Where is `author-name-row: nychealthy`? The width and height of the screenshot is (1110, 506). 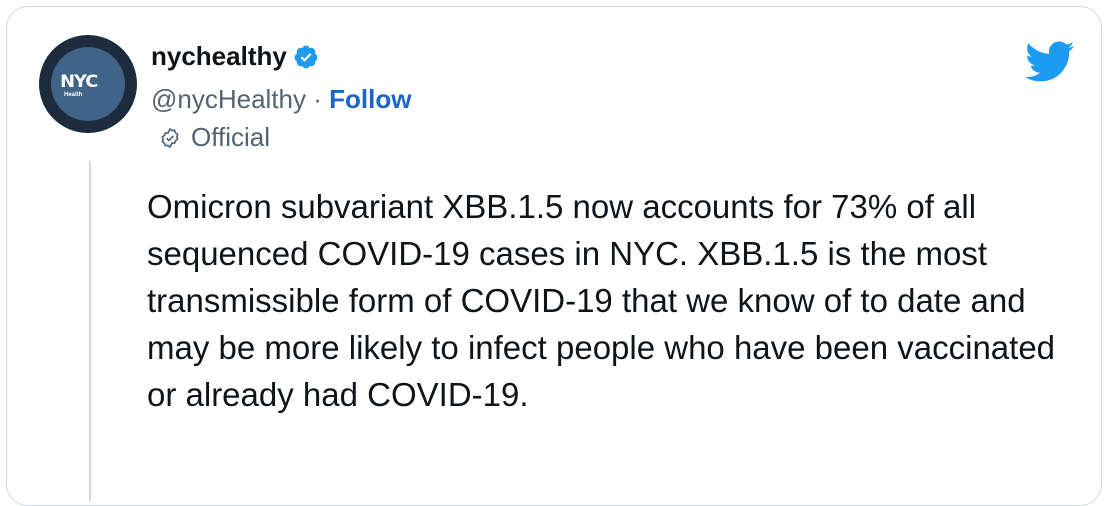 author-name-row: nychealthy is located at coordinates (235, 56).